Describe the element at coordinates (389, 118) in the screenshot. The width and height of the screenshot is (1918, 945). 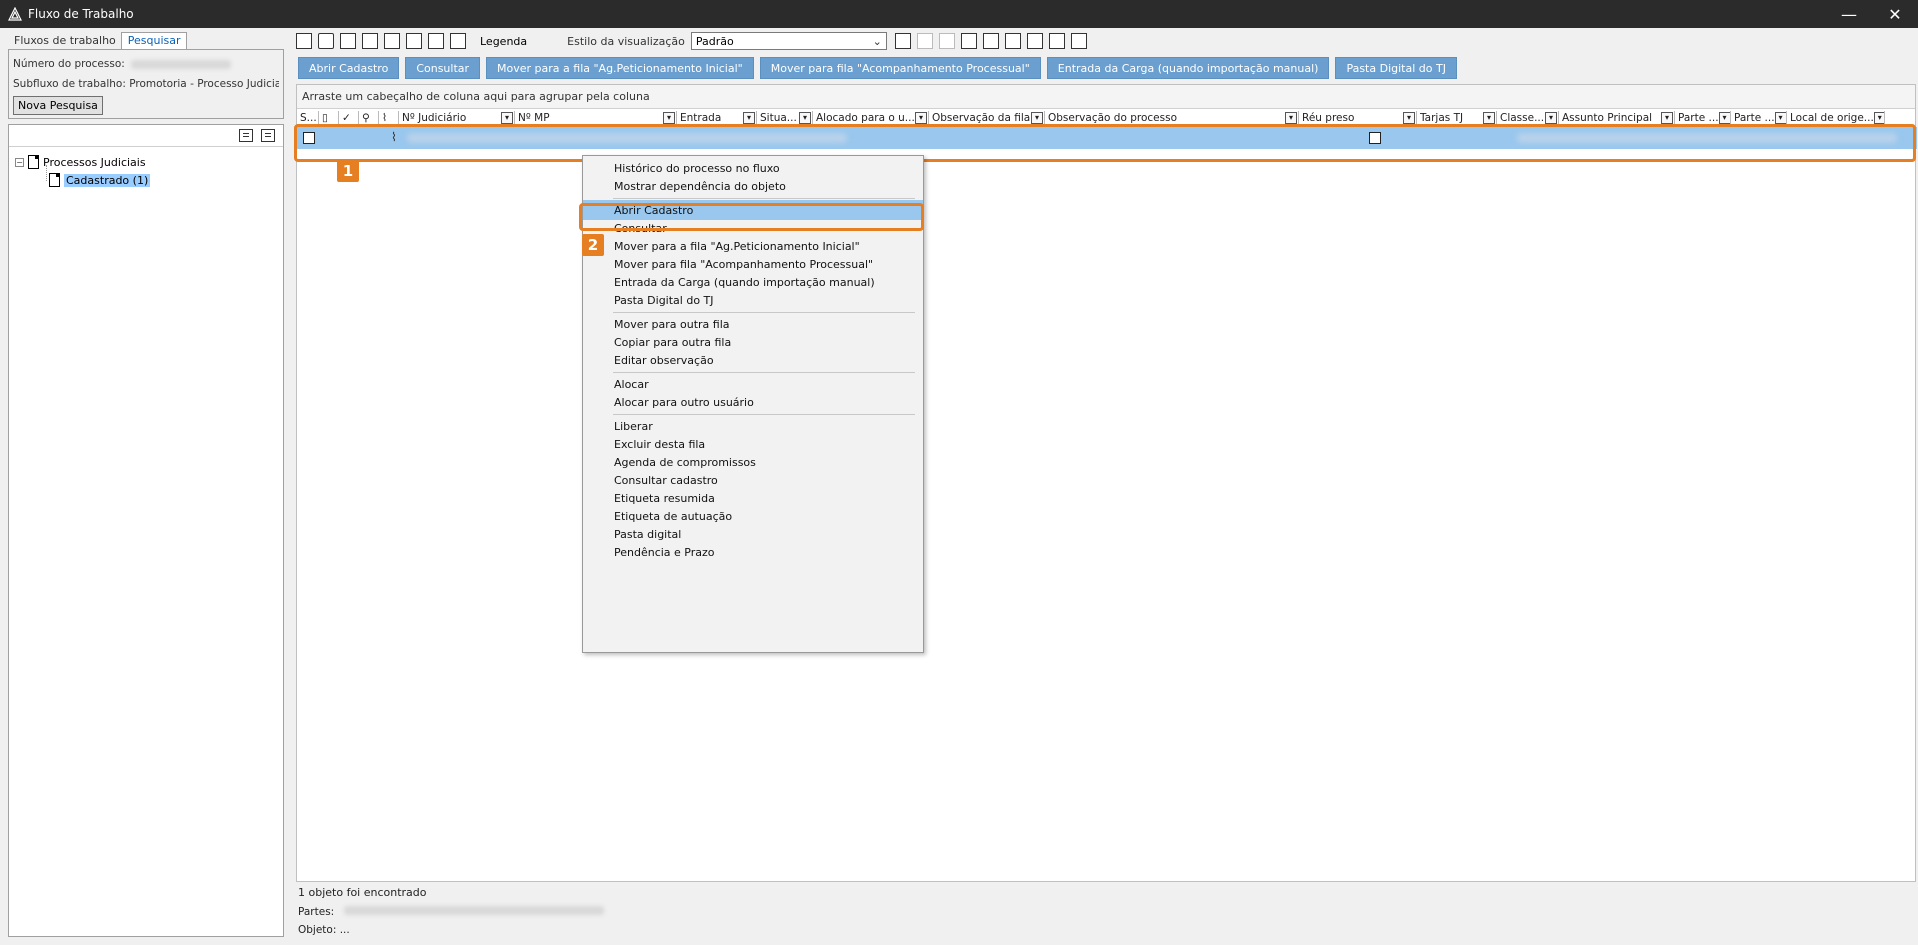
I see `col-header-attachment: ⌇` at that location.